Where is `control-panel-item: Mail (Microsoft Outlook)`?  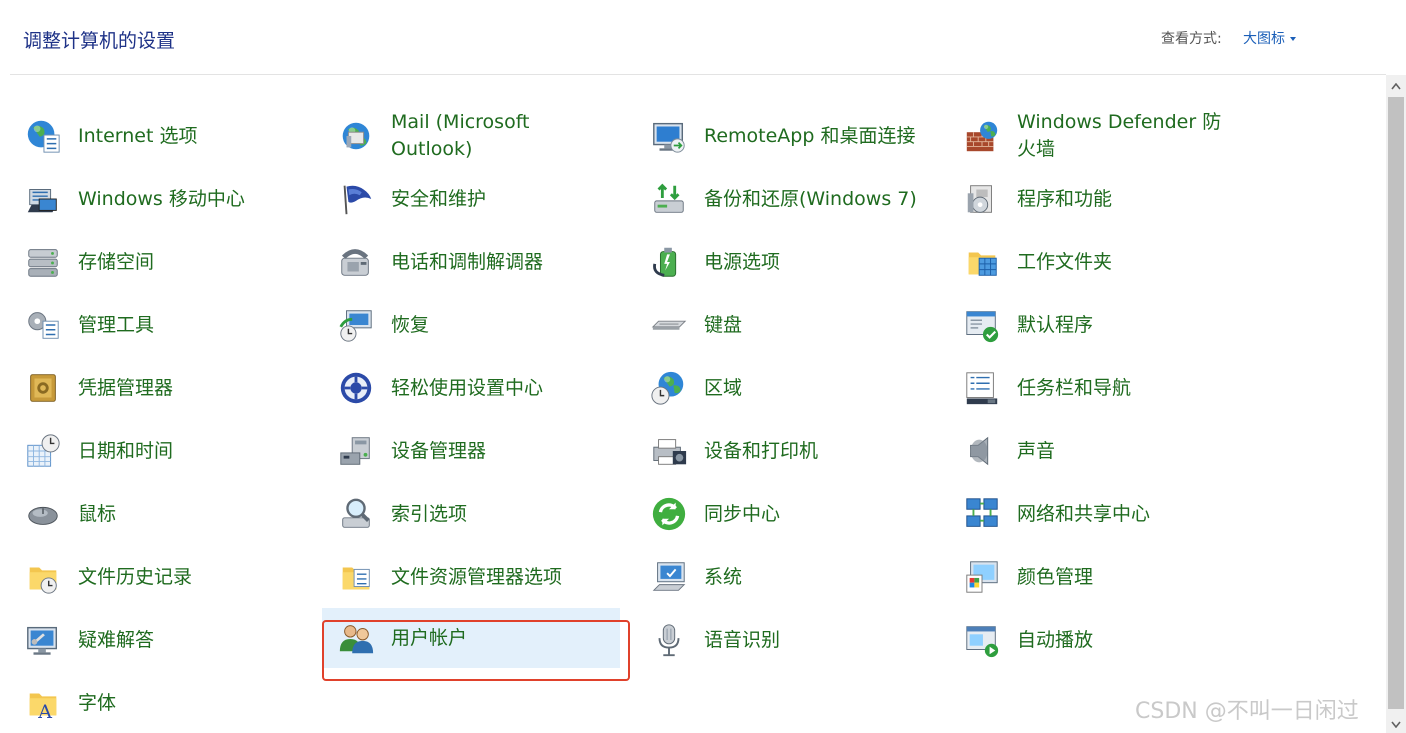 control-panel-item: Mail (Microsoft Outlook) is located at coordinates (463, 136).